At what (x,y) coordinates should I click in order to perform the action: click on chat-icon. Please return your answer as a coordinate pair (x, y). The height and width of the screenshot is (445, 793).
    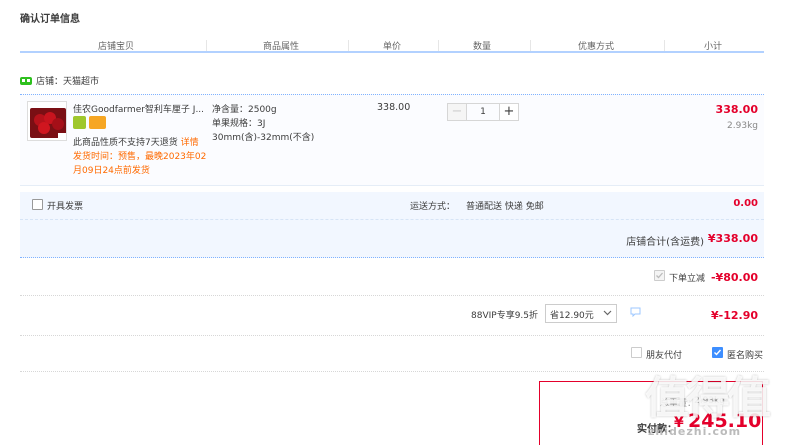
    Looking at the image, I should click on (635, 313).